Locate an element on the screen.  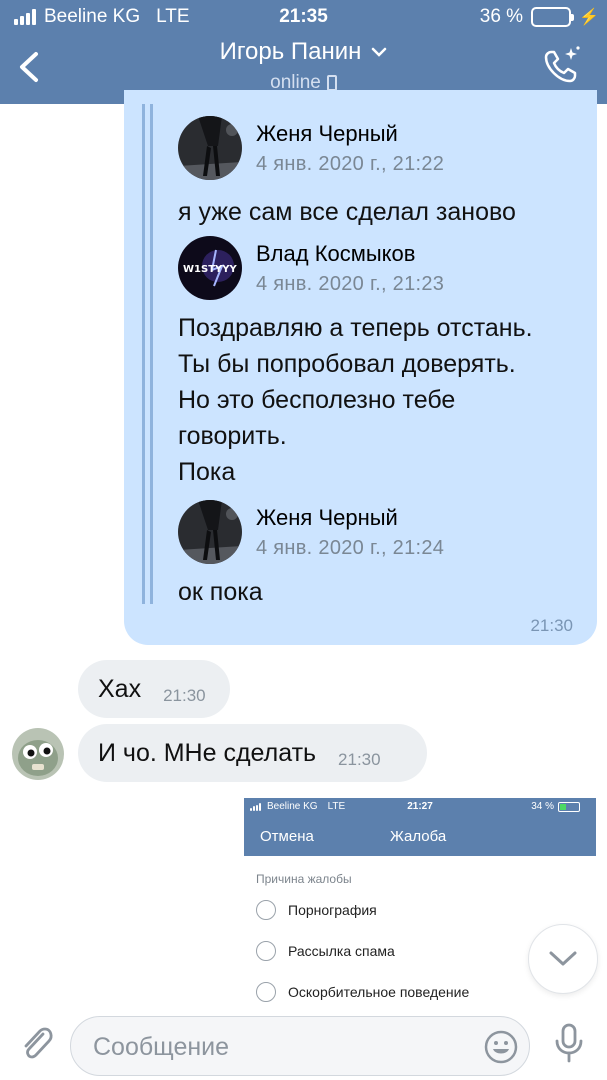
battery-percent: 36 % is located at coordinates (501, 16).